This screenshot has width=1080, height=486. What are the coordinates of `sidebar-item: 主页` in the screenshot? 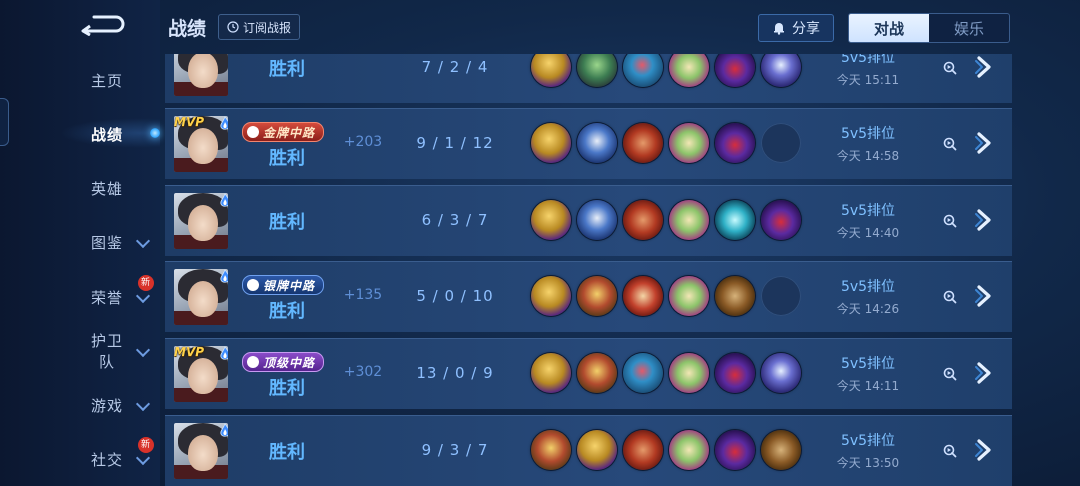 It's located at (107, 80).